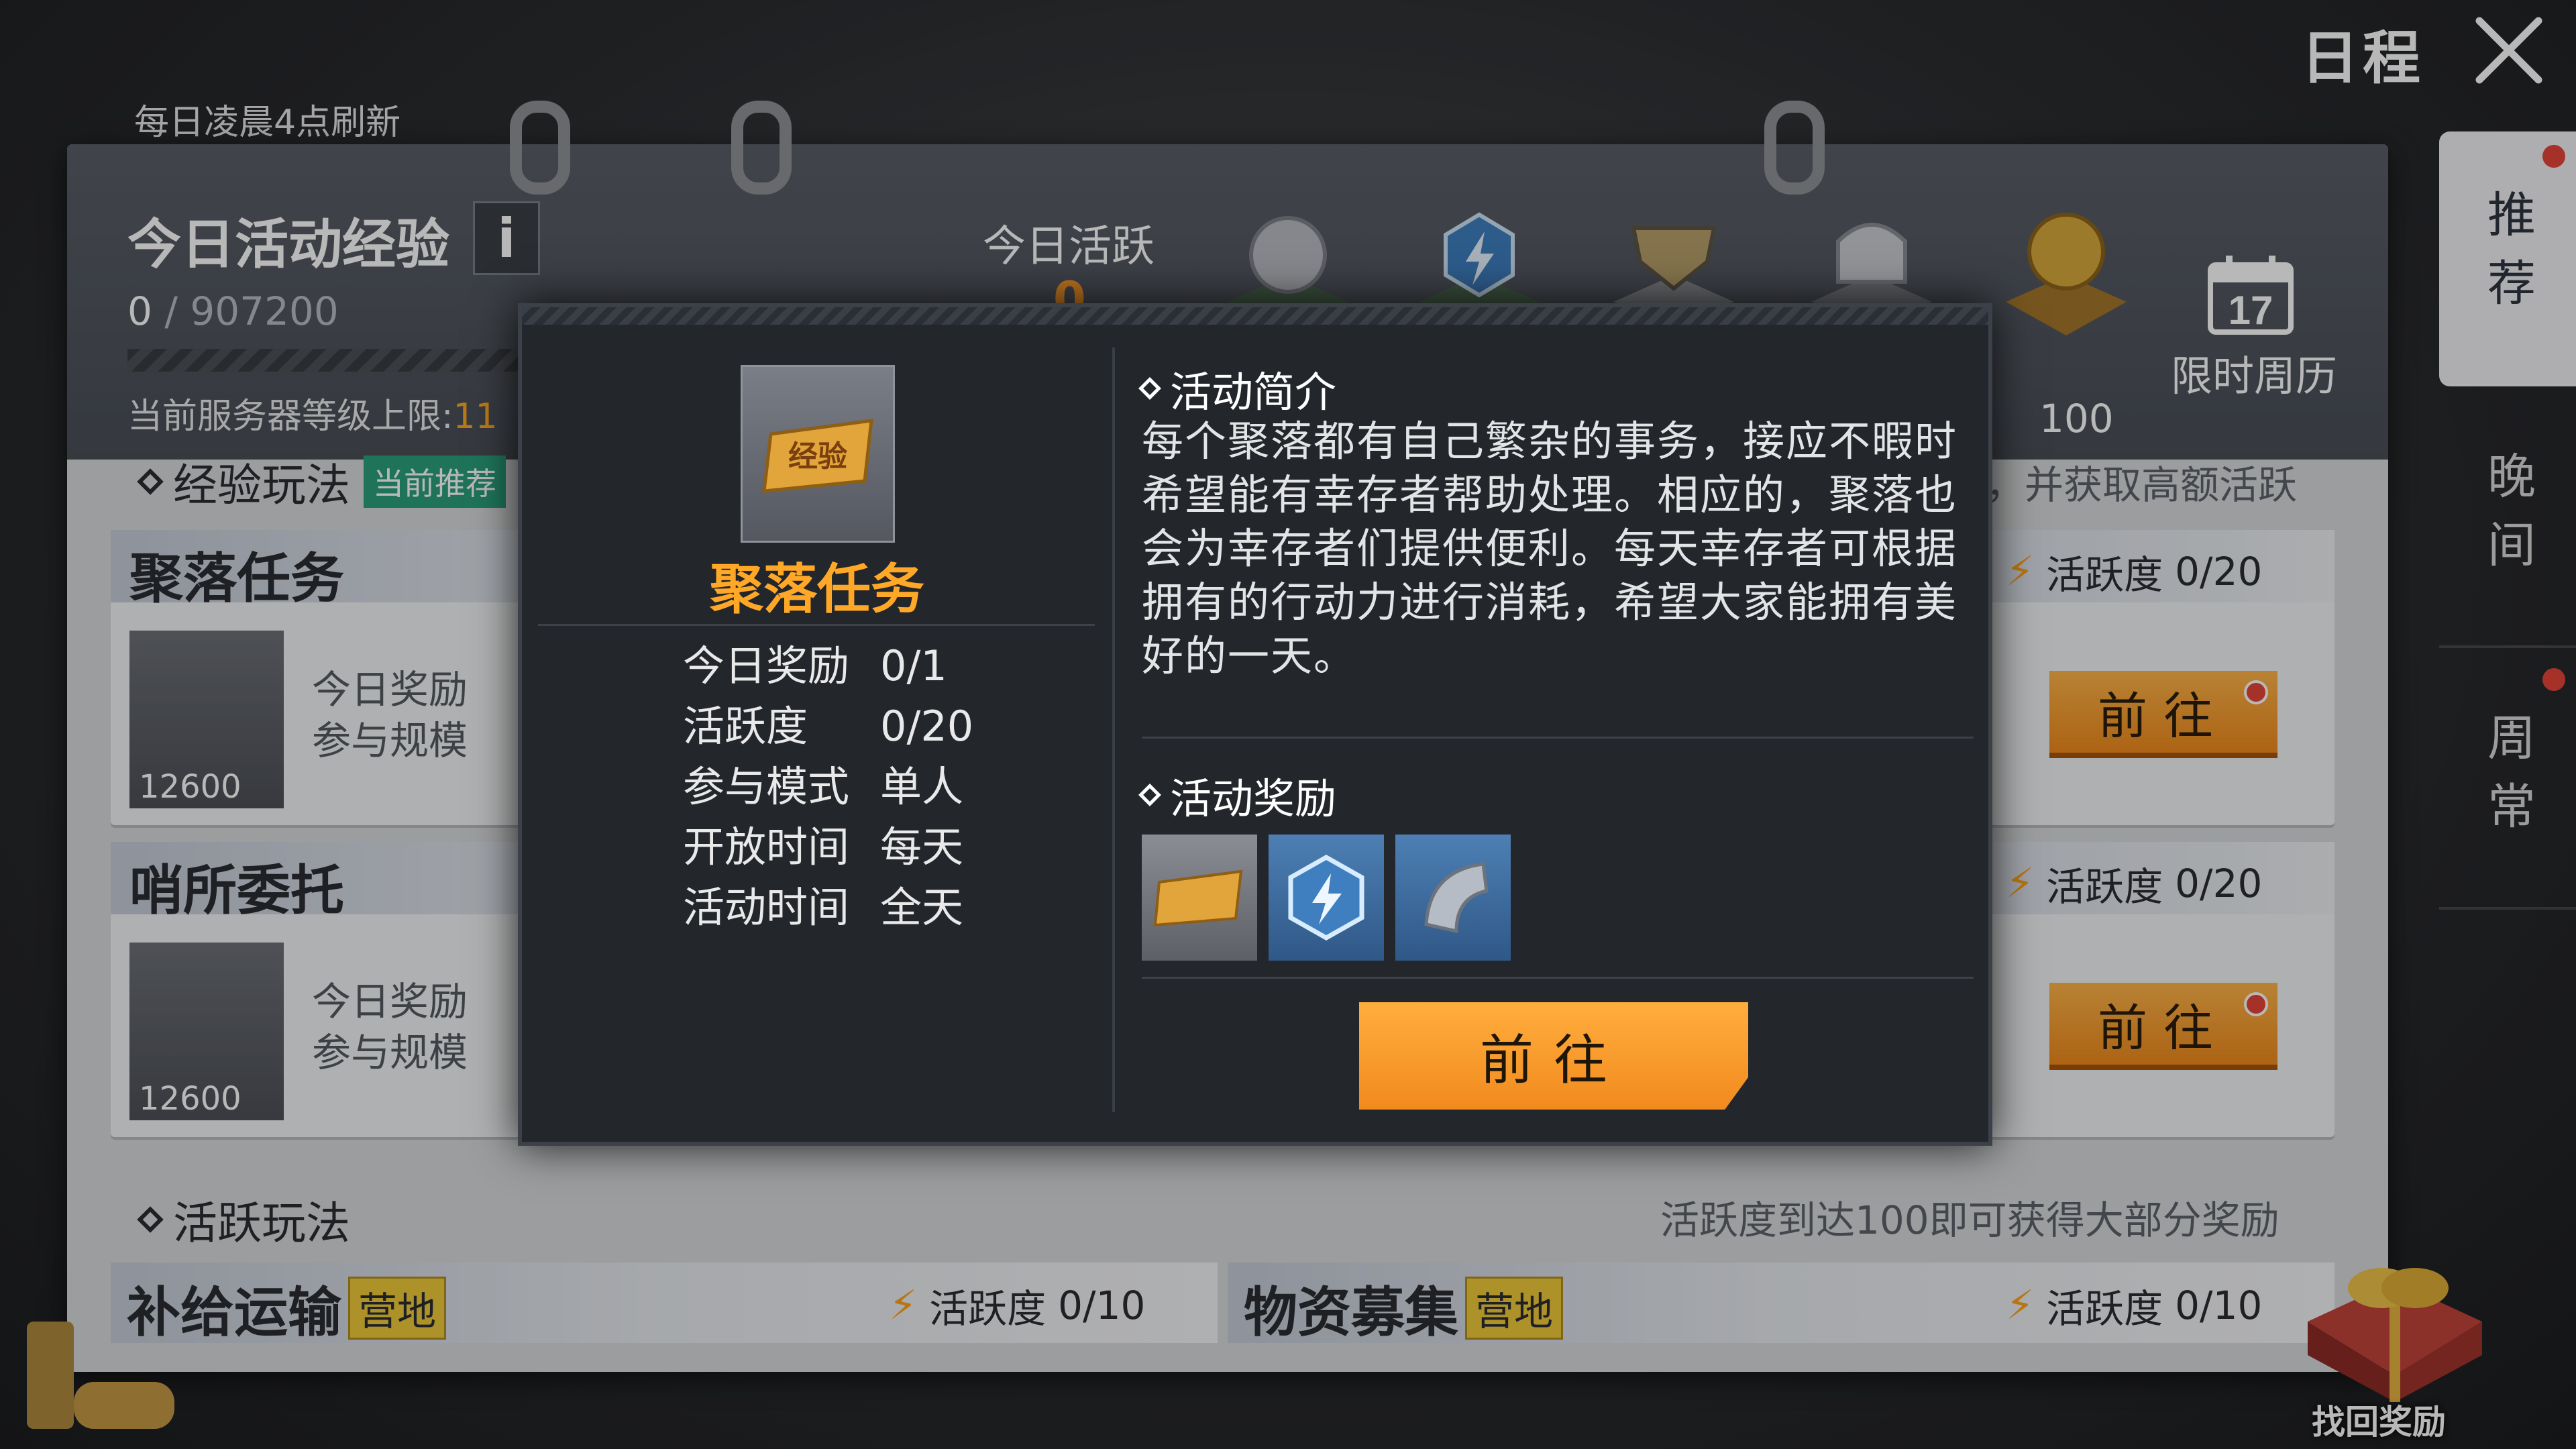 Image resolution: width=2576 pixels, height=1449 pixels. I want to click on intro-heading: 活动简介, so click(1237, 388).